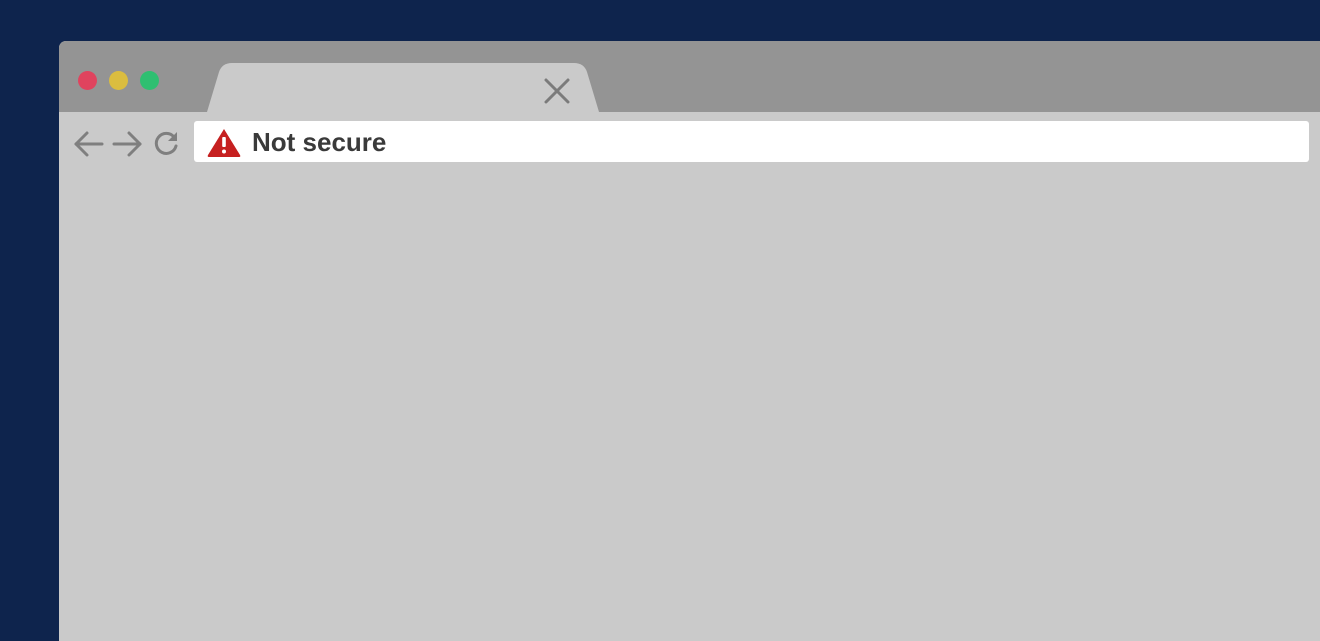 Image resolution: width=1320 pixels, height=641 pixels. Describe the element at coordinates (89, 144) in the screenshot. I see `arrow-left-icon` at that location.